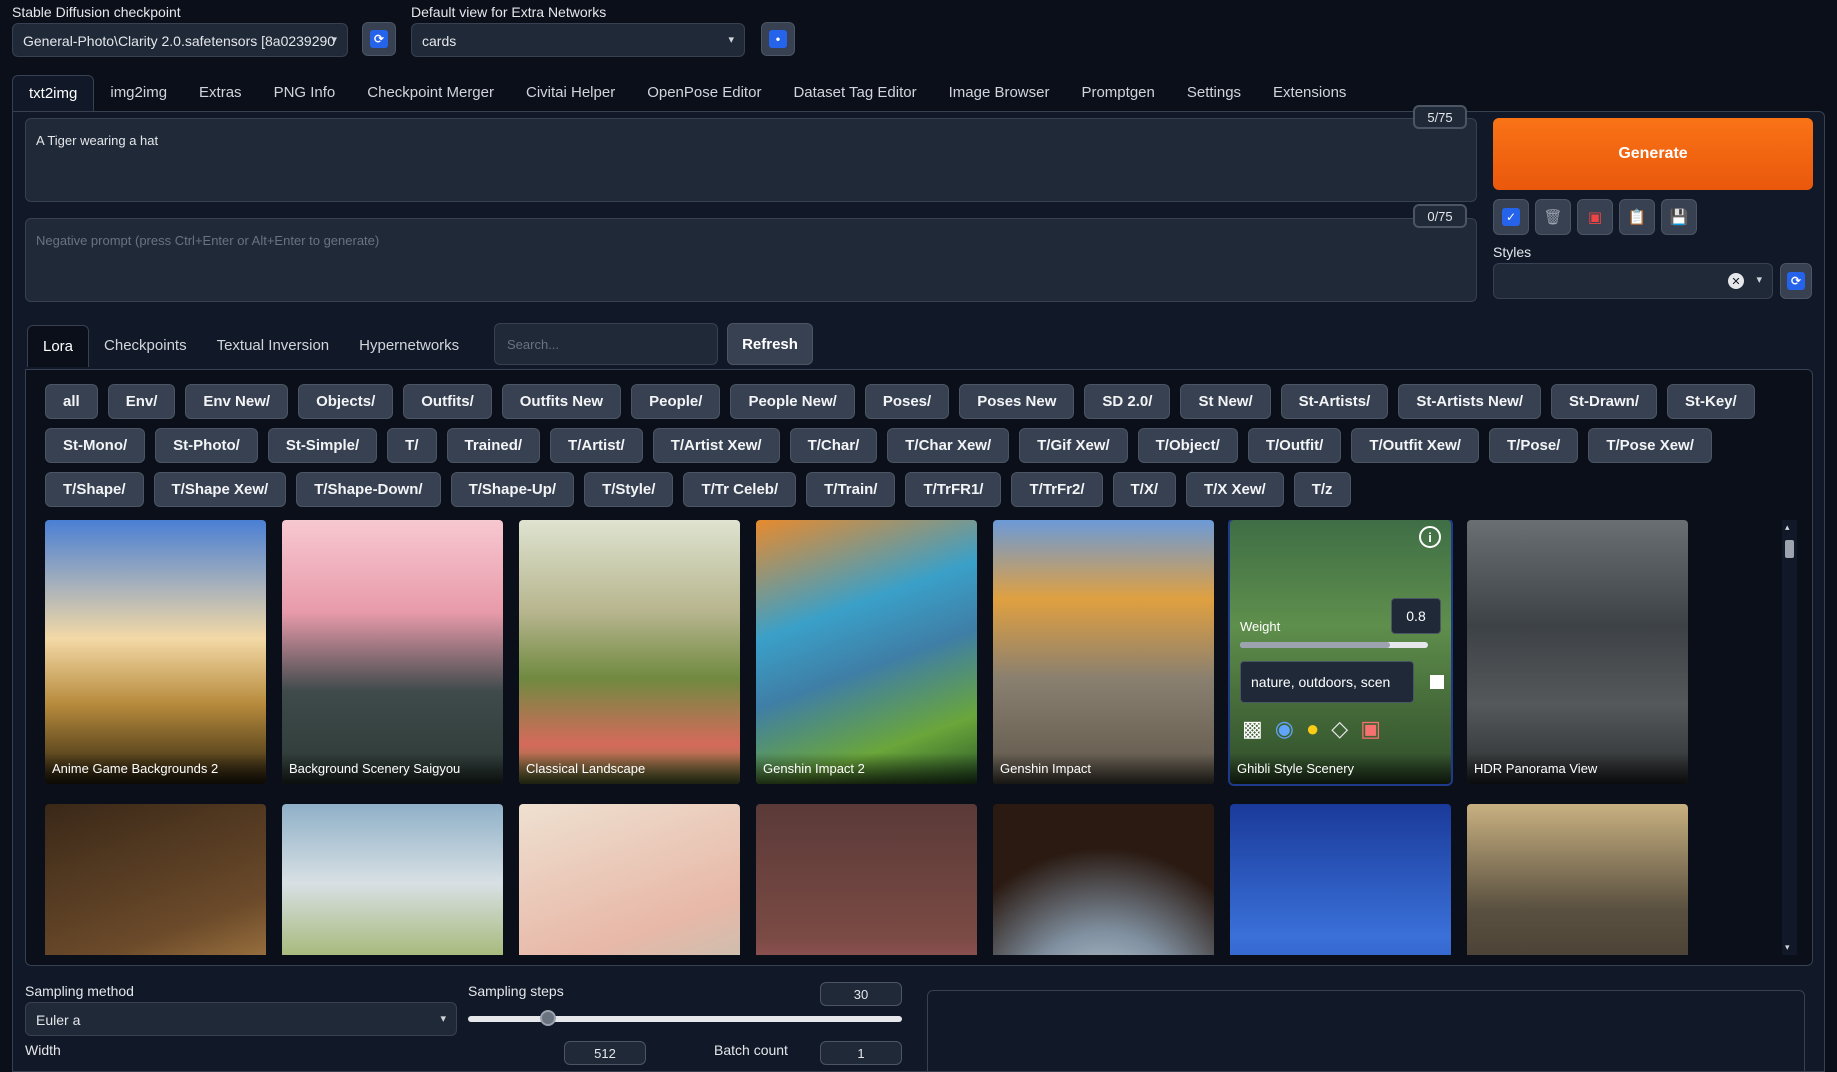 This screenshot has height=1072, width=1837. I want to click on filter-chip: T/Artist/, so click(596, 445).